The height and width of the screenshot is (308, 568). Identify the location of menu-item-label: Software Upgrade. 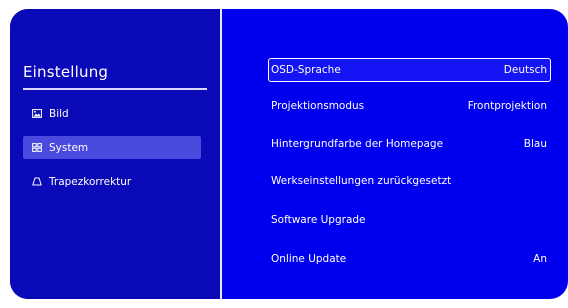
(318, 220).